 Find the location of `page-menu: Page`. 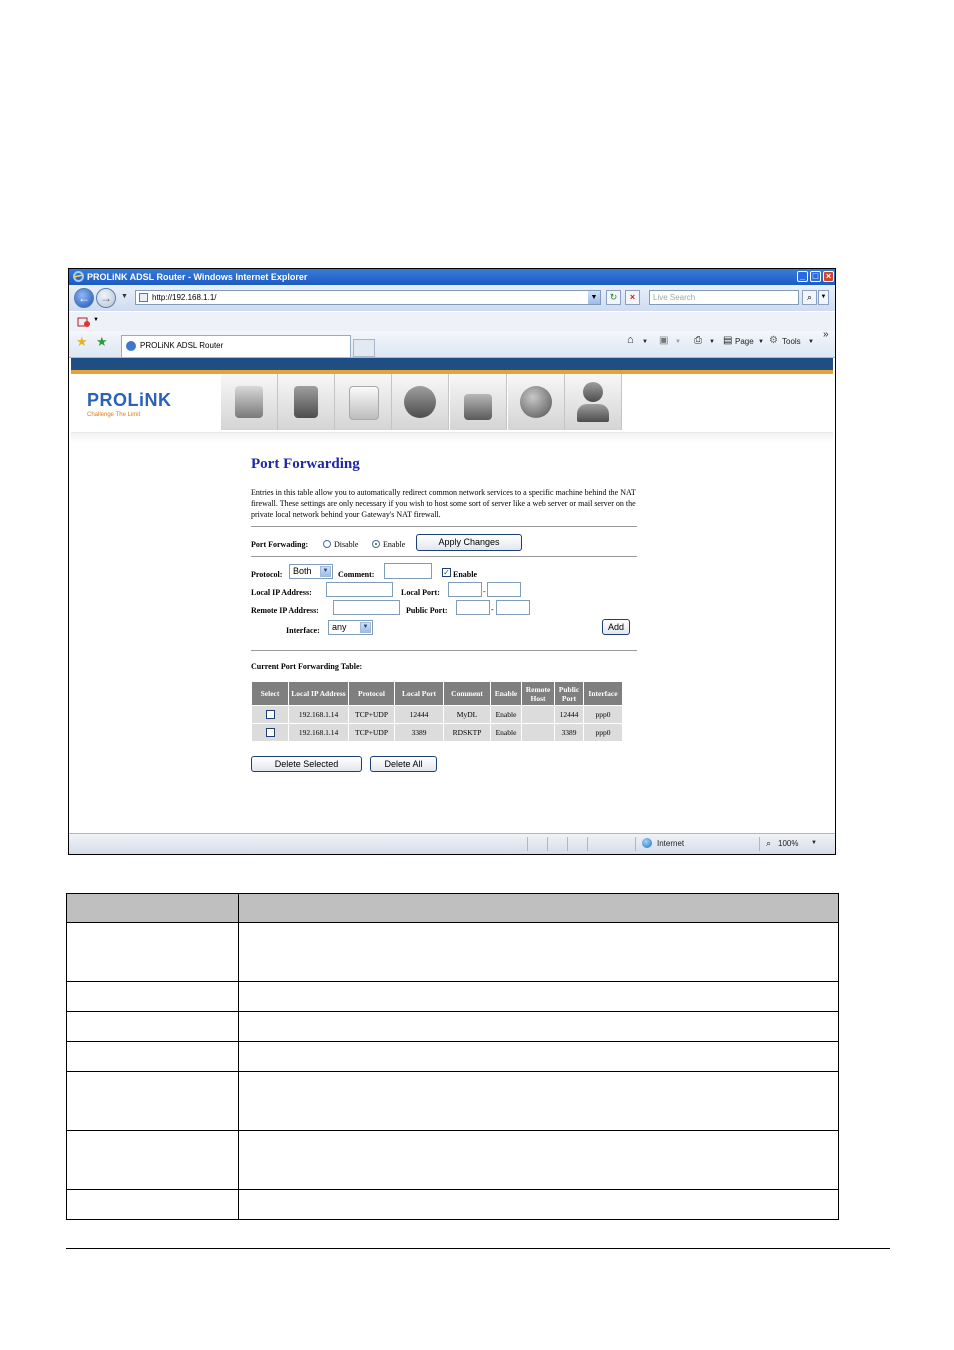

page-menu: Page is located at coordinates (744, 341).